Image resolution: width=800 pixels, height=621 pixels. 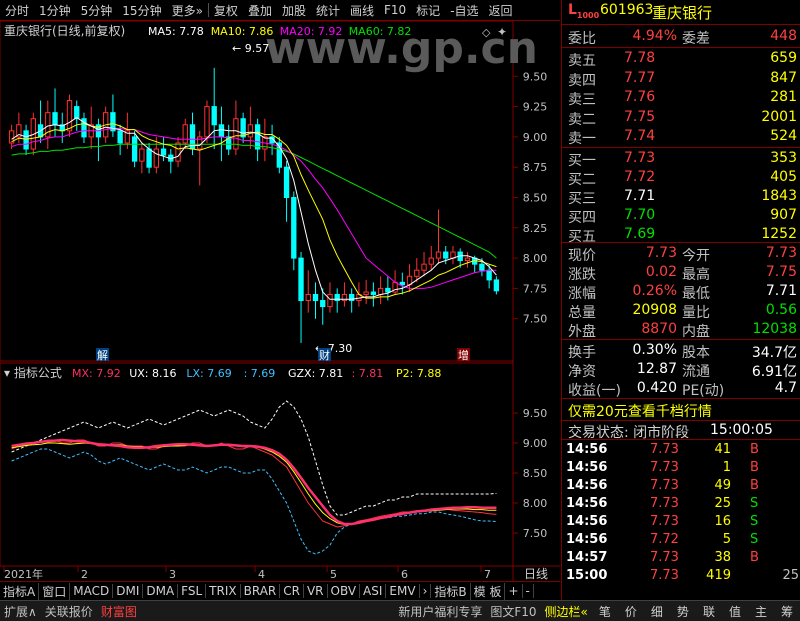 What do you see at coordinates (223, 591) in the screenshot?
I see `tab-6: TRIX` at bounding box center [223, 591].